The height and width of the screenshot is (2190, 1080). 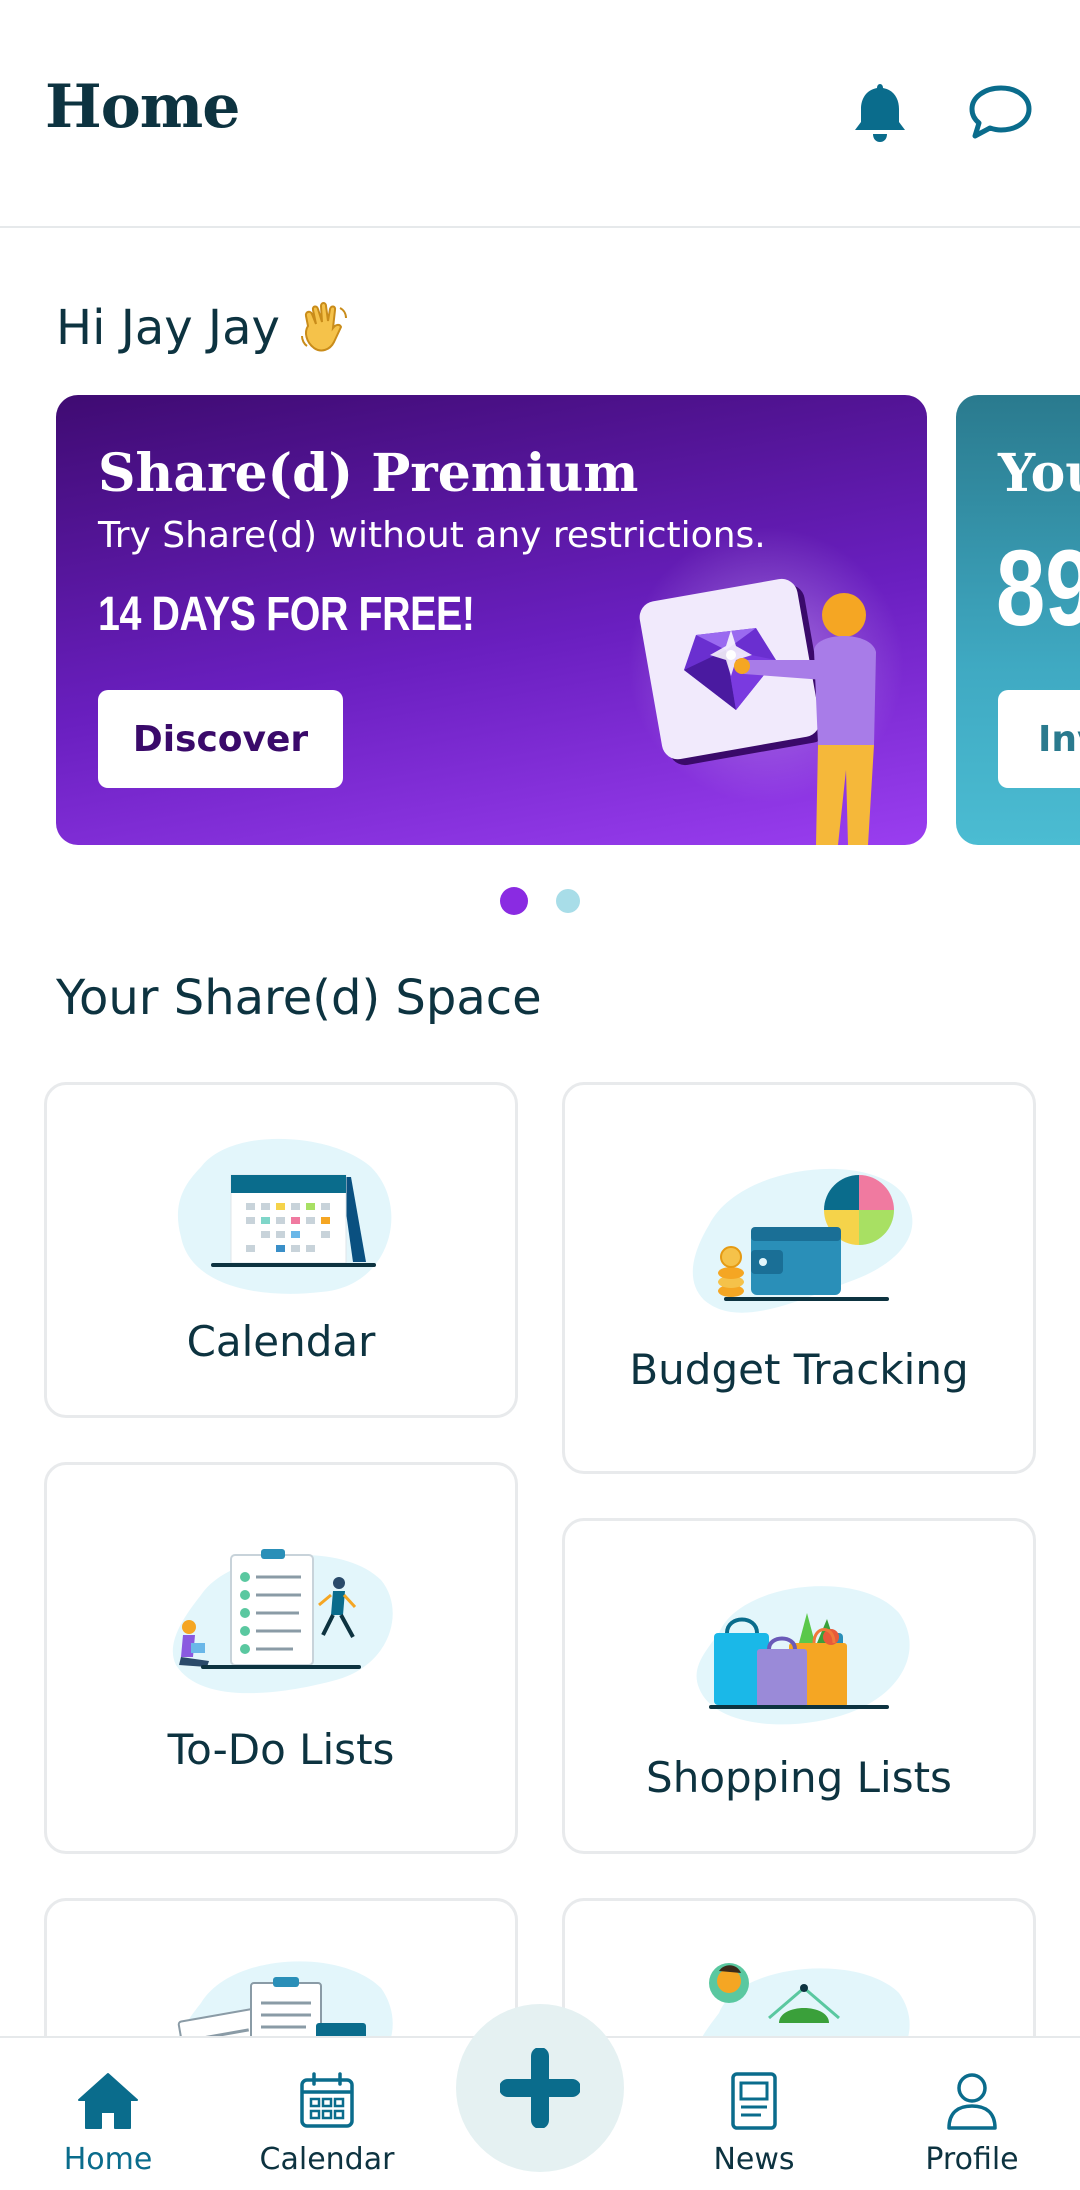 I want to click on tile-label: Calendar, so click(x=281, y=1341).